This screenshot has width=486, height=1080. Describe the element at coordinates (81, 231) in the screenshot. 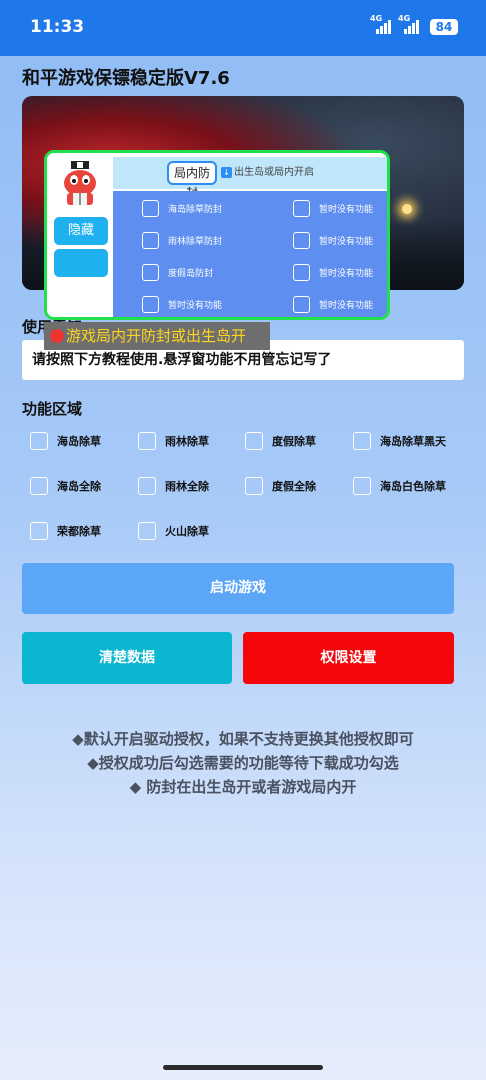

I see `hide-button: 隐藏` at that location.